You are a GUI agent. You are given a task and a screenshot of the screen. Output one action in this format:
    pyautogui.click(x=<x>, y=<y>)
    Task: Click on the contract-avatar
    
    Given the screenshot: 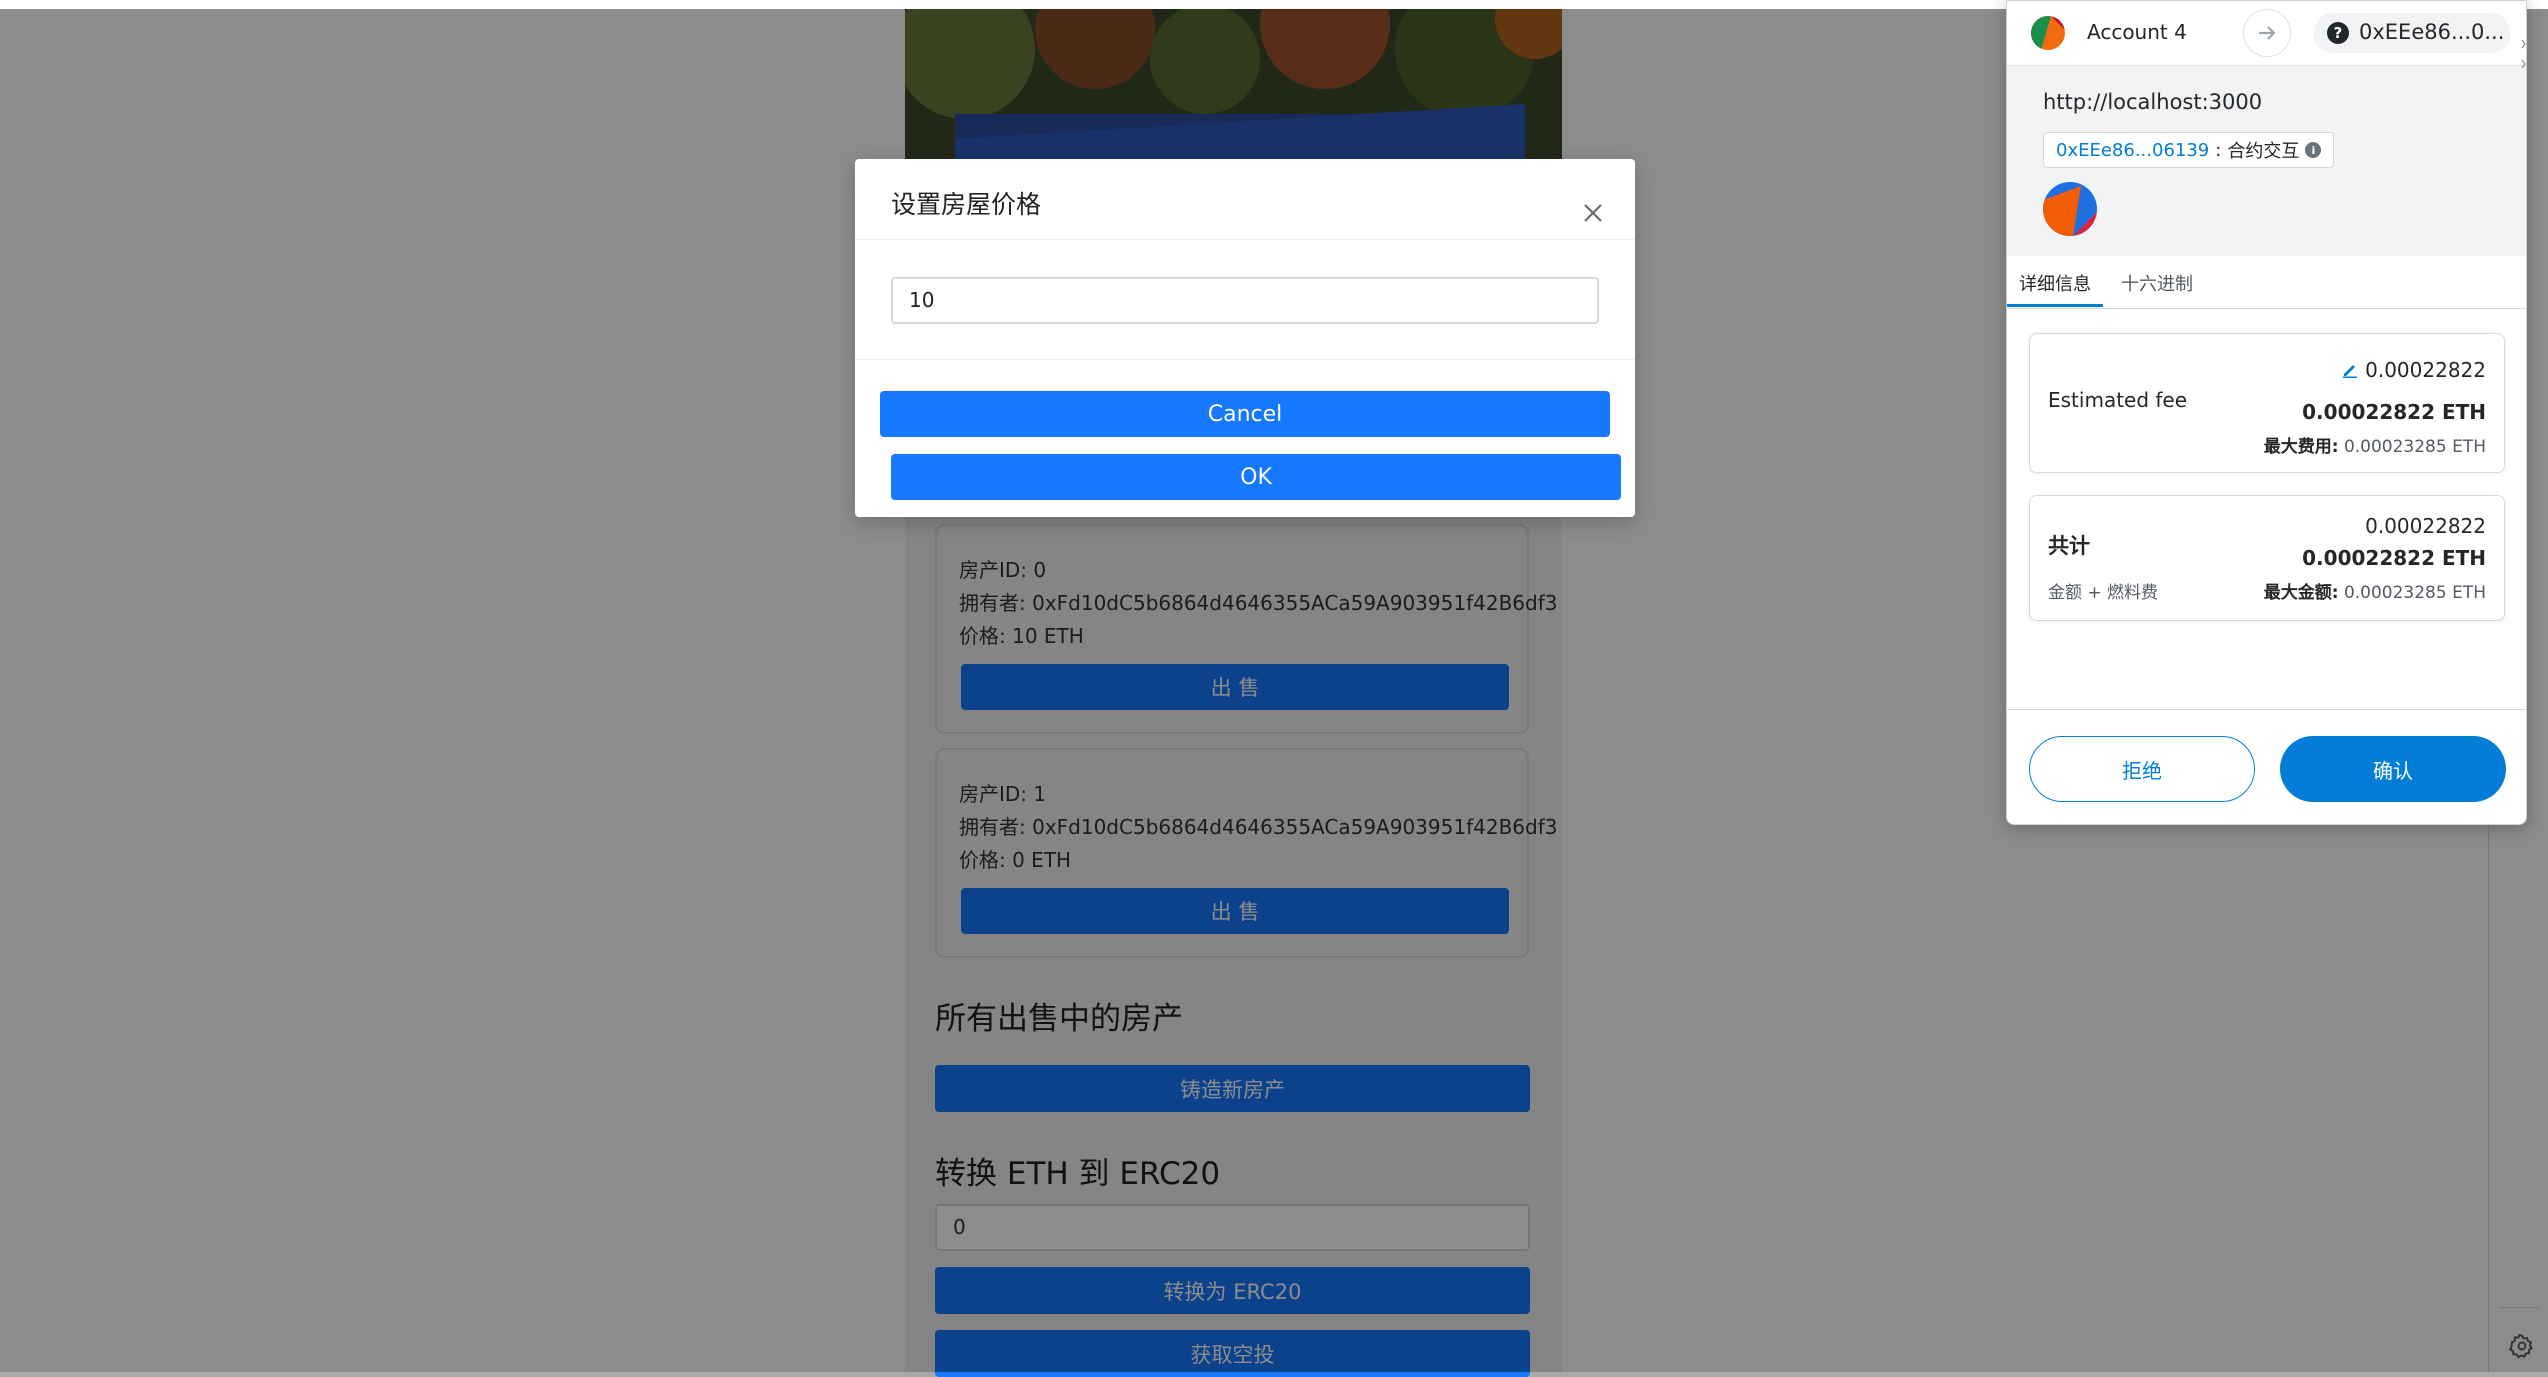 What is the action you would take?
    pyautogui.click(x=2070, y=209)
    